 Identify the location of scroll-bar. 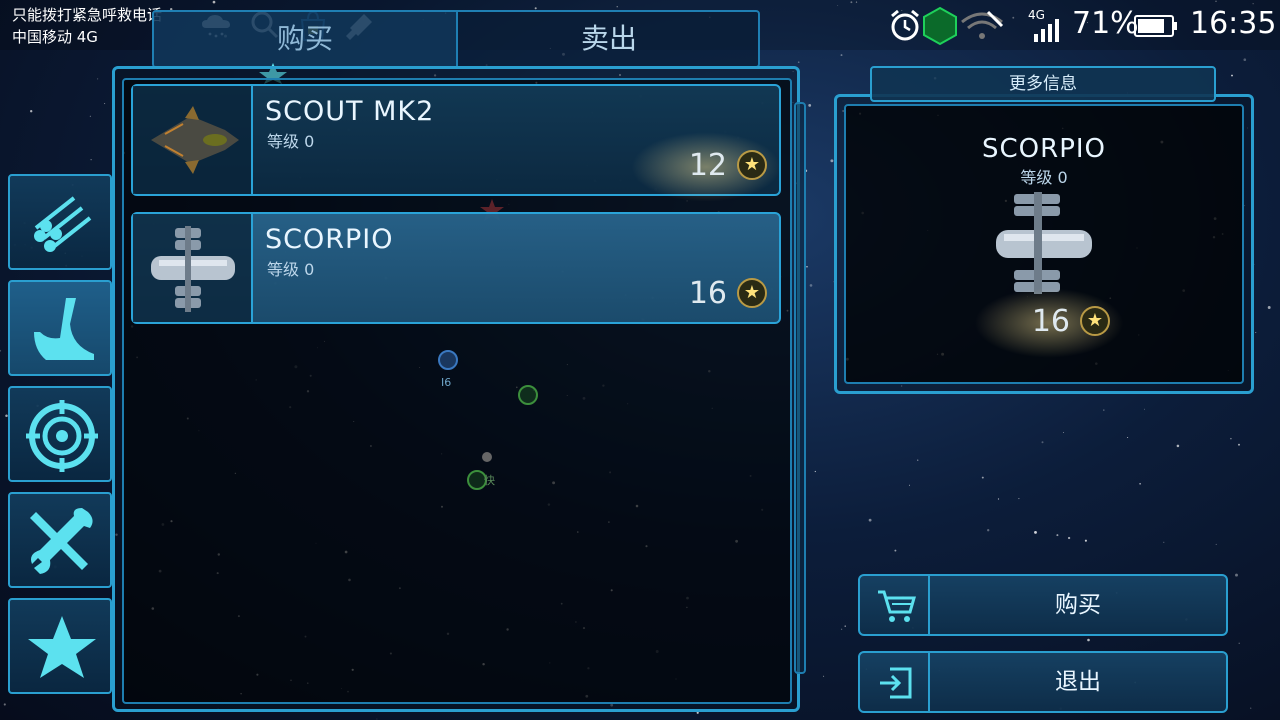
(800, 388).